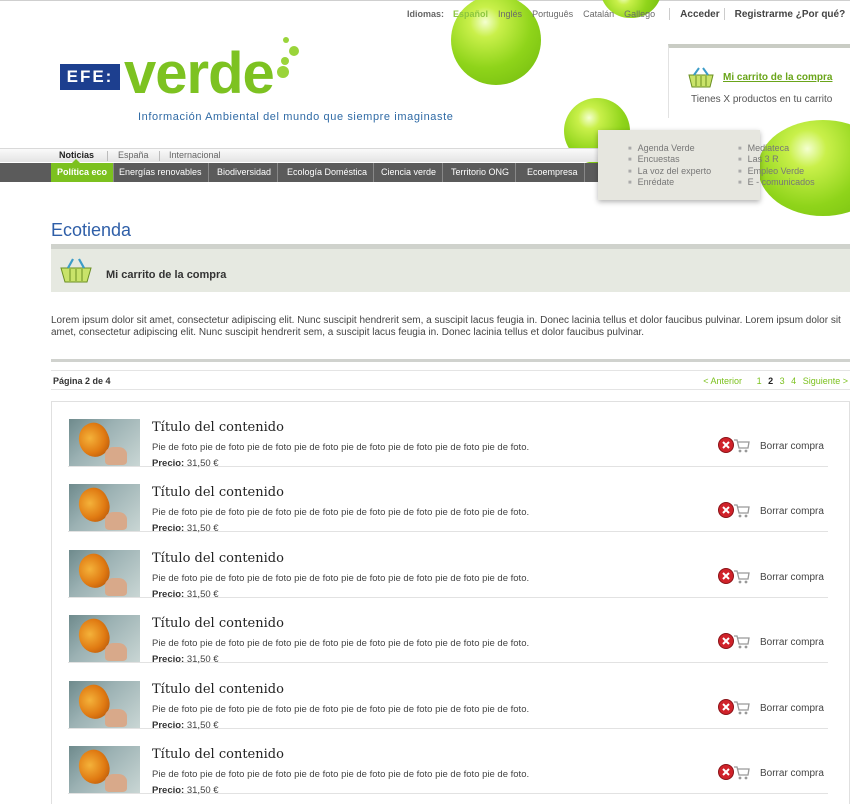  Describe the element at coordinates (793, 381) in the screenshot. I see `page-link: 4` at that location.